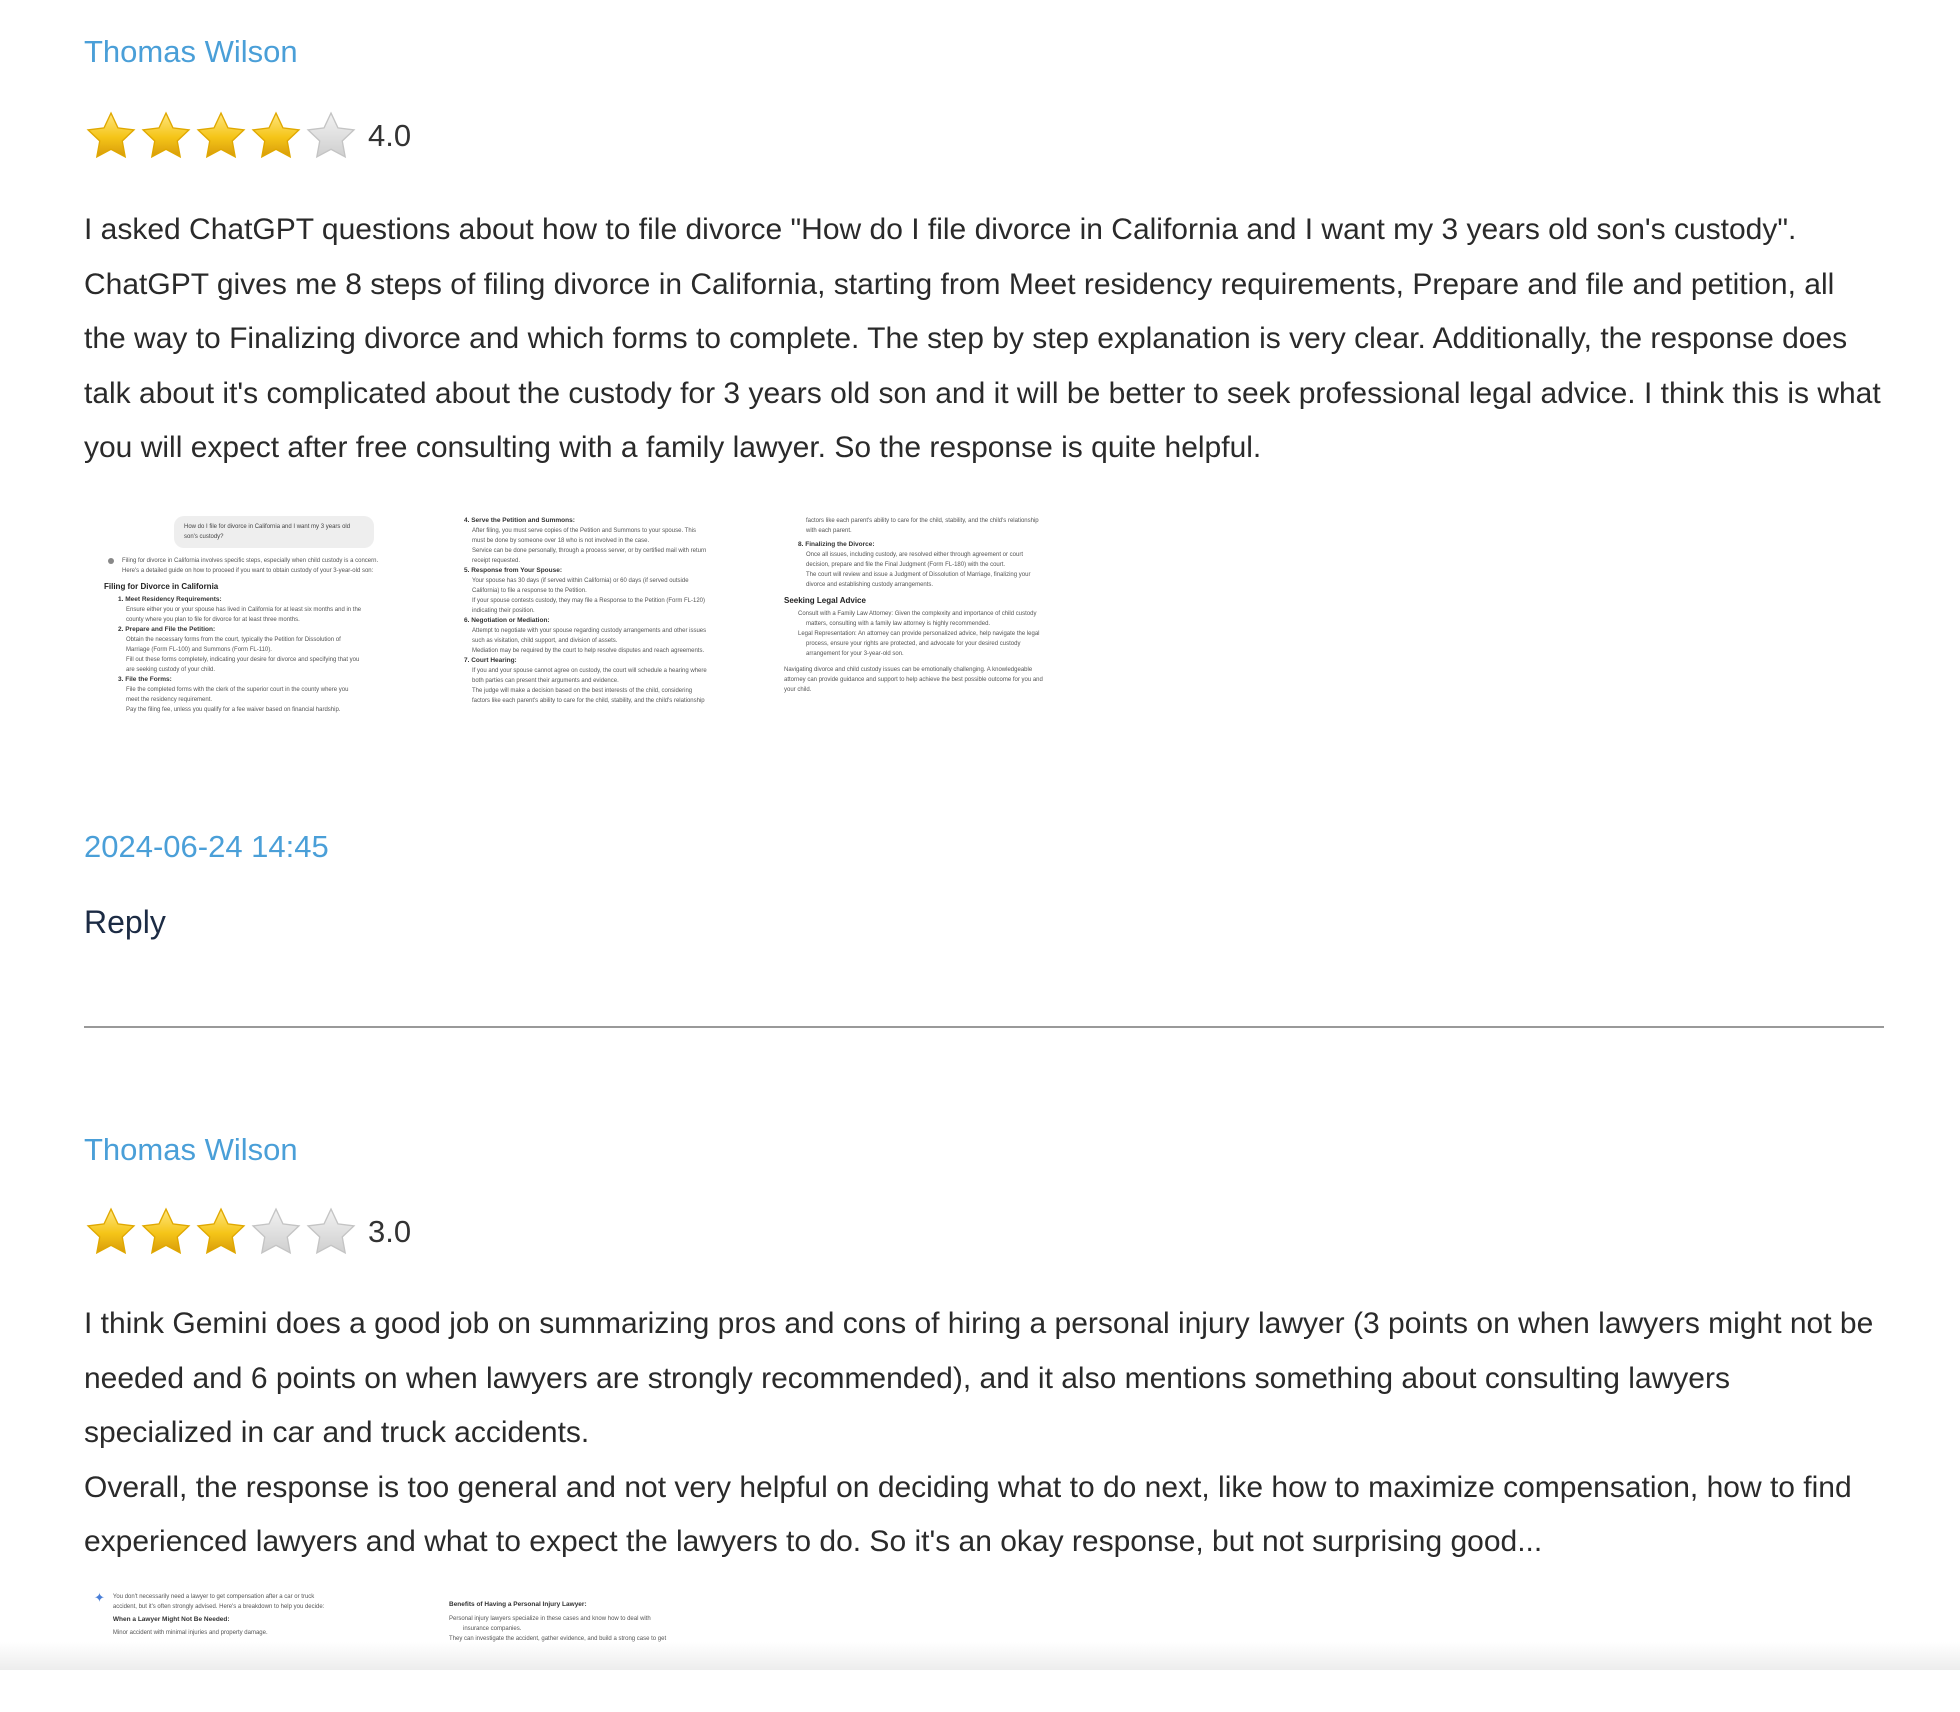  Describe the element at coordinates (829, 530) in the screenshot. I see `thumb-text-line: with each parent.` at that location.